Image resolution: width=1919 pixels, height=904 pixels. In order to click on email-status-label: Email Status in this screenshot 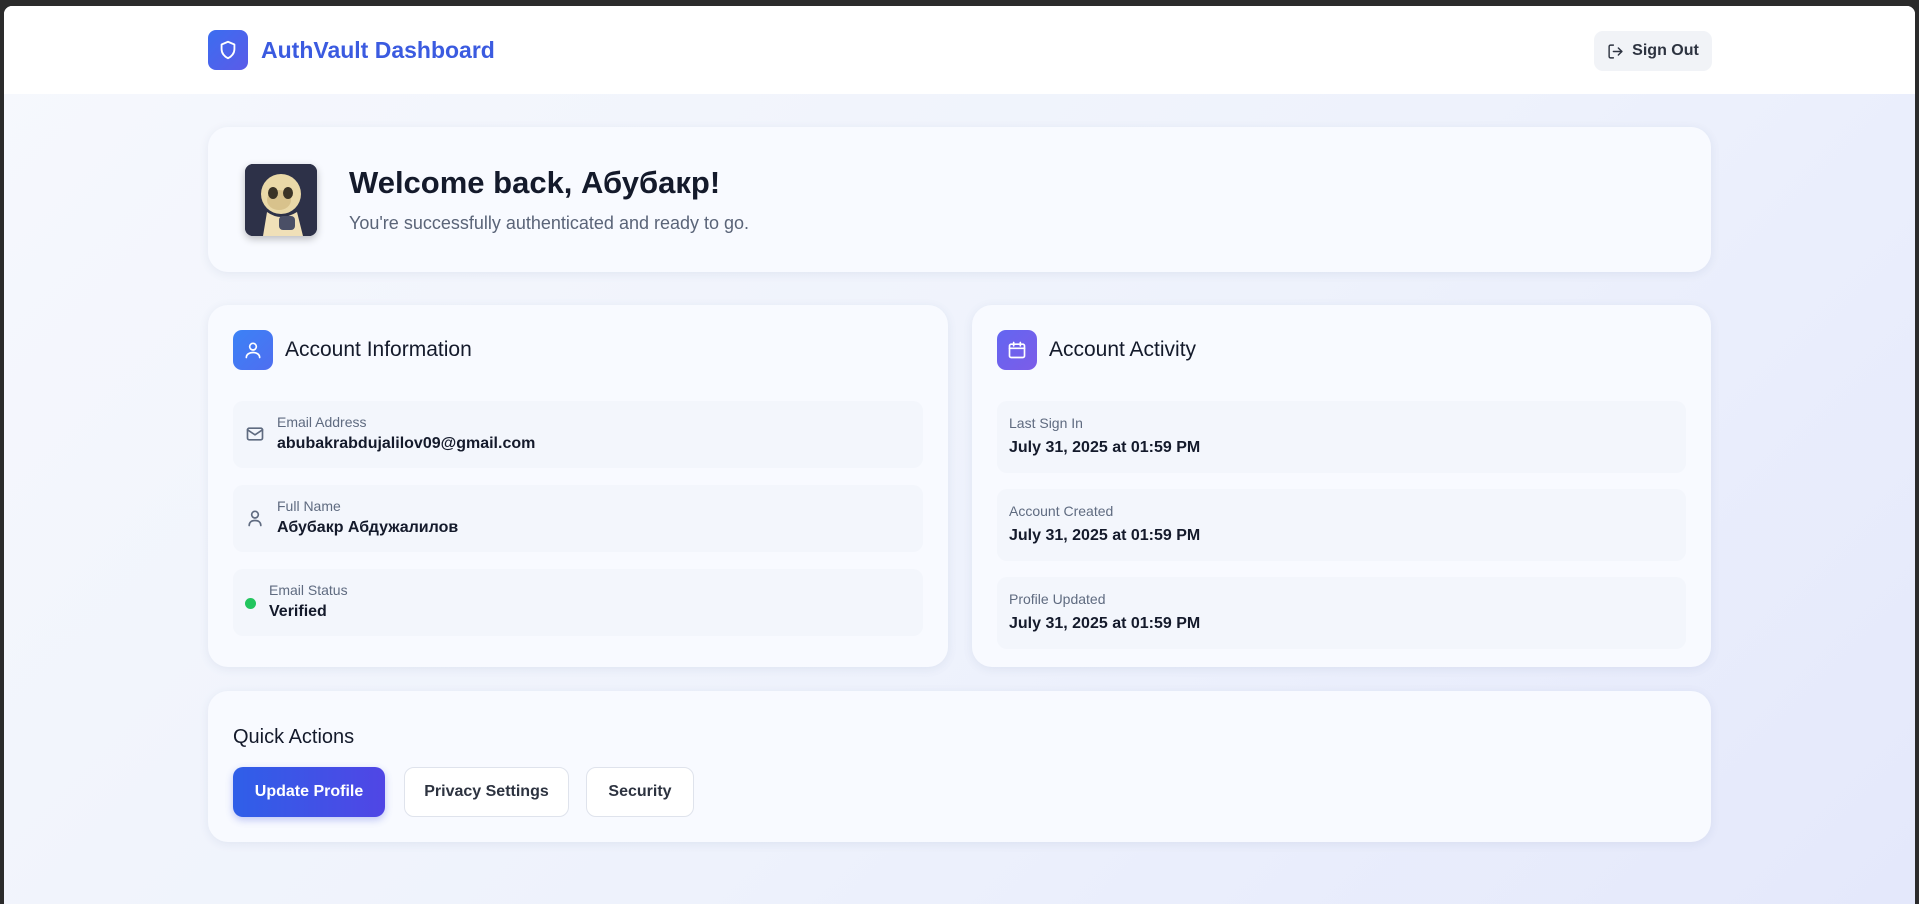, I will do `click(308, 590)`.